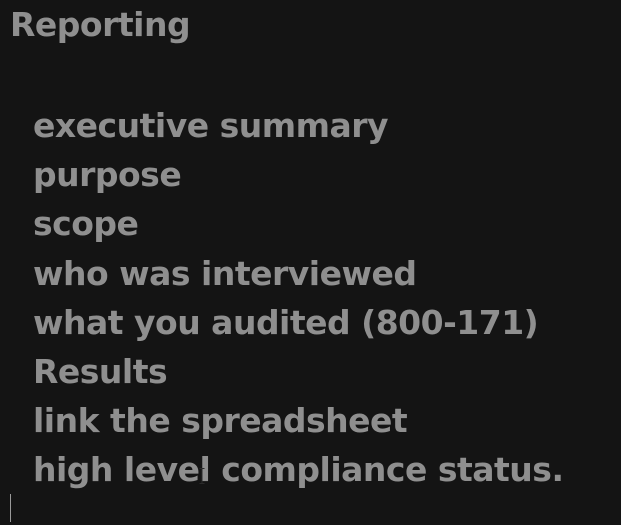  I want to click on list-item-who-was-interviewed: who was interviewed, so click(225, 273).